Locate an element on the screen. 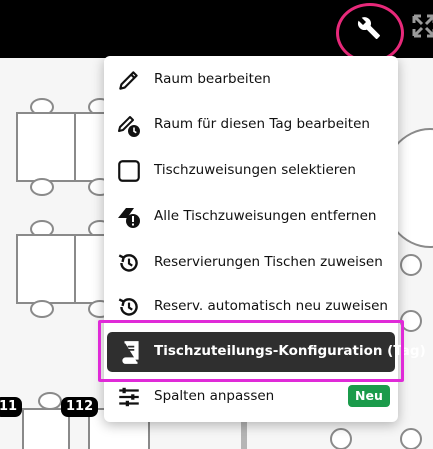 The height and width of the screenshot is (449, 433). pencil-clock-icon is located at coordinates (129, 126).